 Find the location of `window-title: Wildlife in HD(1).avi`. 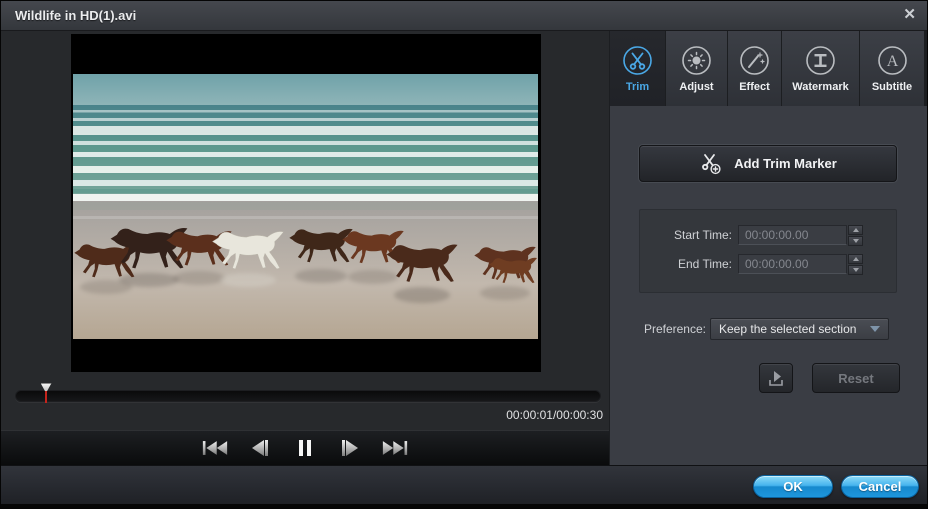

window-title: Wildlife in HD(1).avi is located at coordinates (76, 15).